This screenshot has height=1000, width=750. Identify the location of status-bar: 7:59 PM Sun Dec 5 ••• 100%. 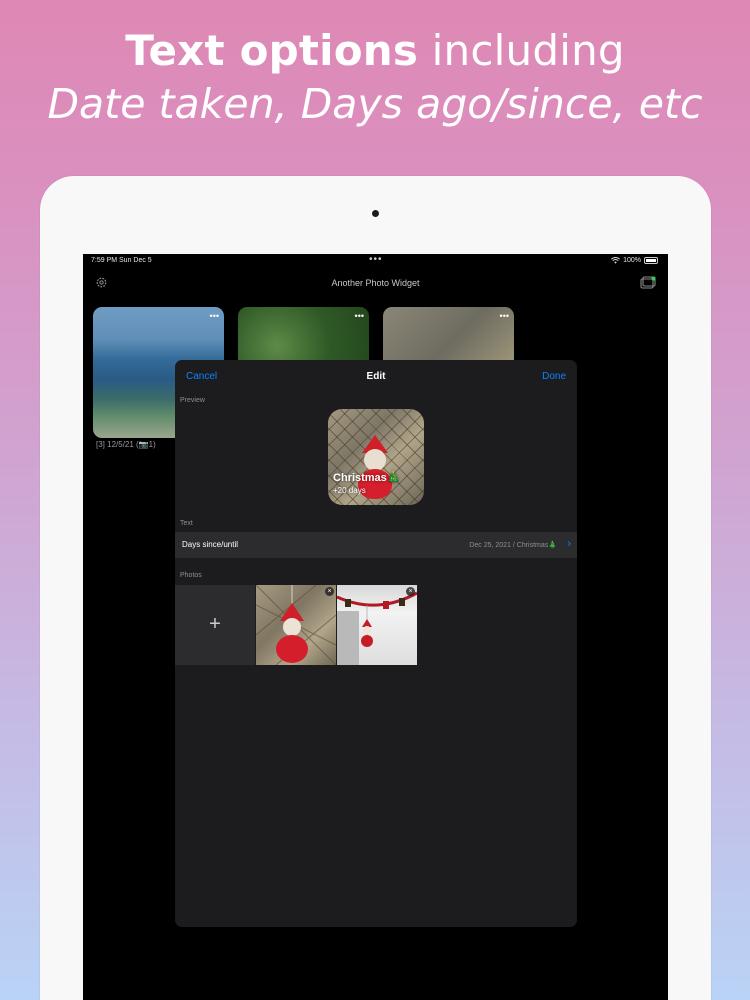
(375, 261).